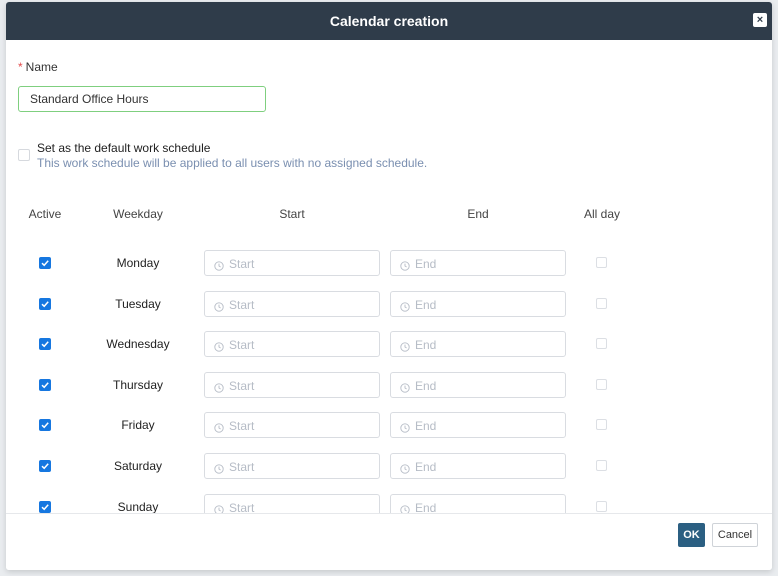  I want to click on dialog-title: Calendar creation, so click(389, 21).